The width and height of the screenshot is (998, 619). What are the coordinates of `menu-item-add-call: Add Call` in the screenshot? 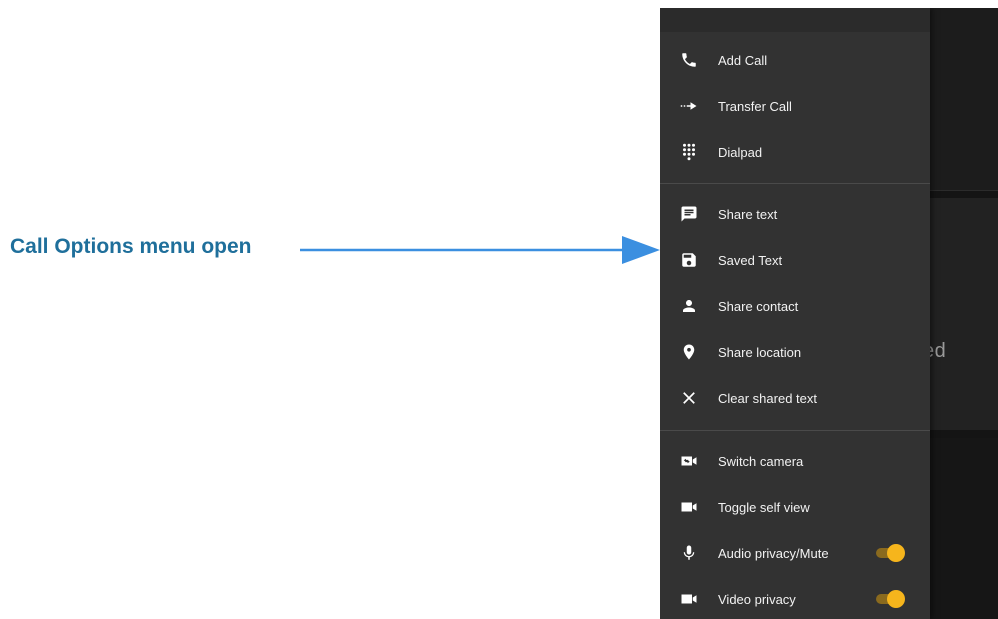 It's located at (795, 60).